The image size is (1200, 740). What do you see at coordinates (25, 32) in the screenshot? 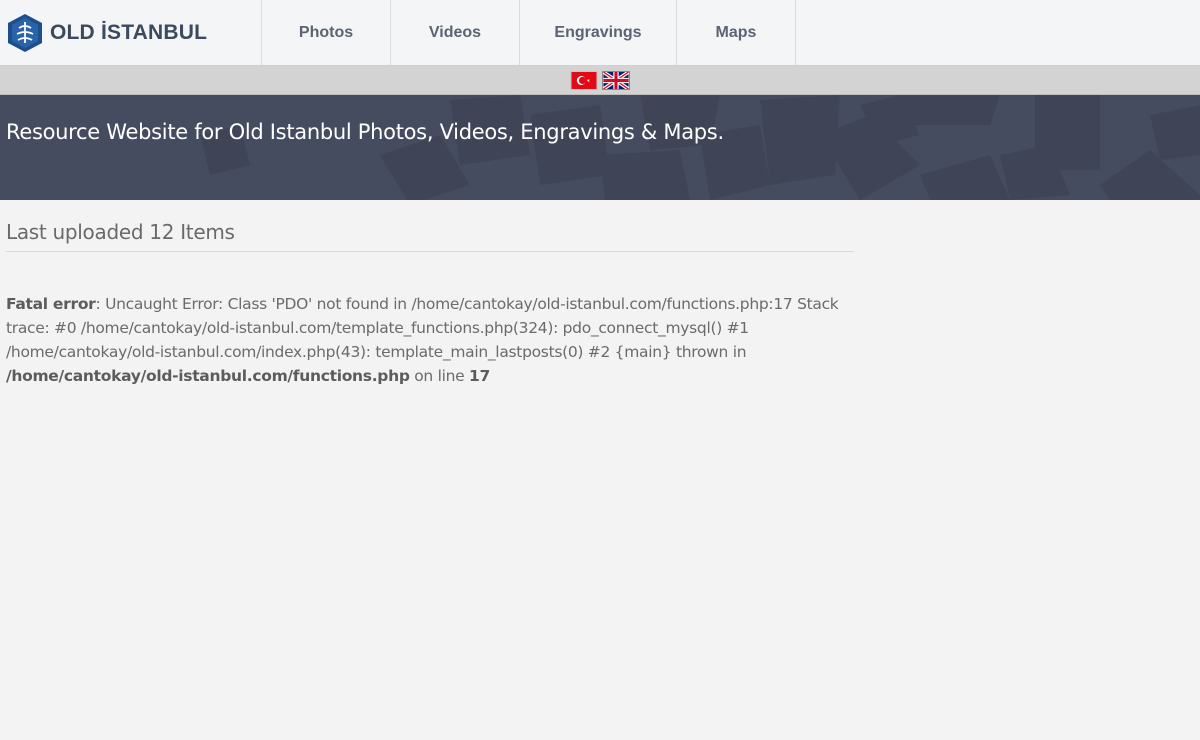
I see `istanbul-emblem-icon` at bounding box center [25, 32].